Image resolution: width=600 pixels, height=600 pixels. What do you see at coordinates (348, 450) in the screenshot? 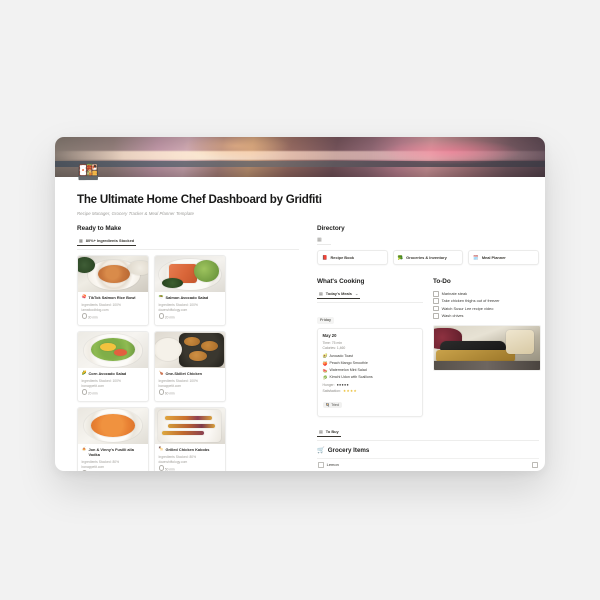
I see `grocery-items-label: Grocery Items` at bounding box center [348, 450].